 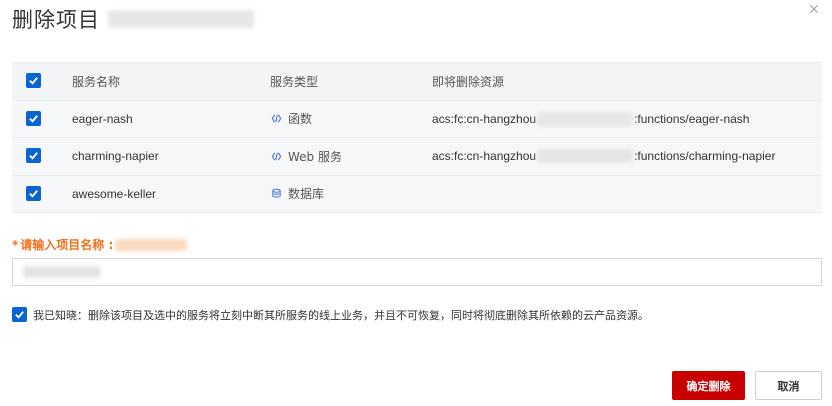 What do you see at coordinates (151, 244) in the screenshot?
I see `redacted-project-name-hint` at bounding box center [151, 244].